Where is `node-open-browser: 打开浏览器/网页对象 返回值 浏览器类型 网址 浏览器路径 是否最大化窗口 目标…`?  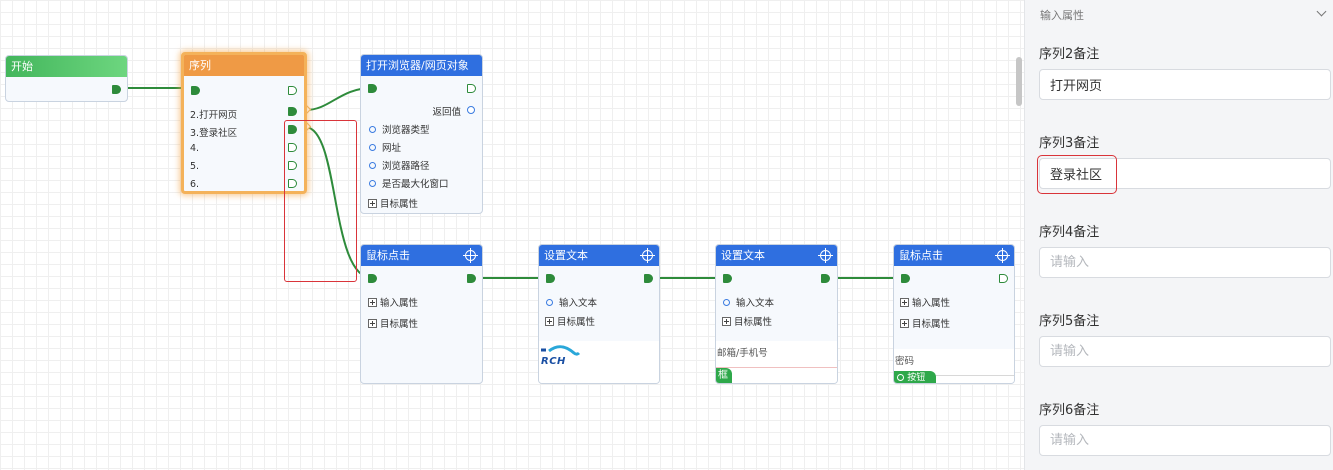
node-open-browser: 打开浏览器/网页对象 返回值 浏览器类型 网址 浏览器路径 是否最大化窗口 目标… is located at coordinates (421, 134).